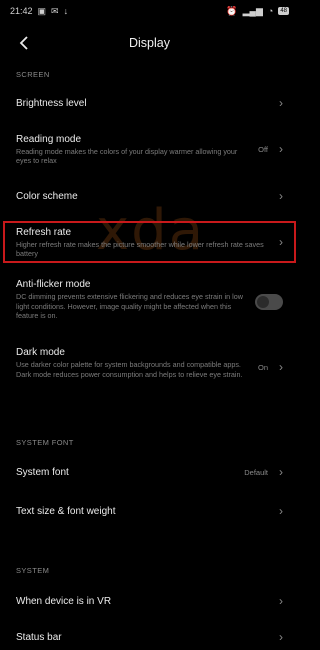 The width and height of the screenshot is (320, 650). Describe the element at coordinates (66, 10) in the screenshot. I see `download-icon: ↓` at that location.